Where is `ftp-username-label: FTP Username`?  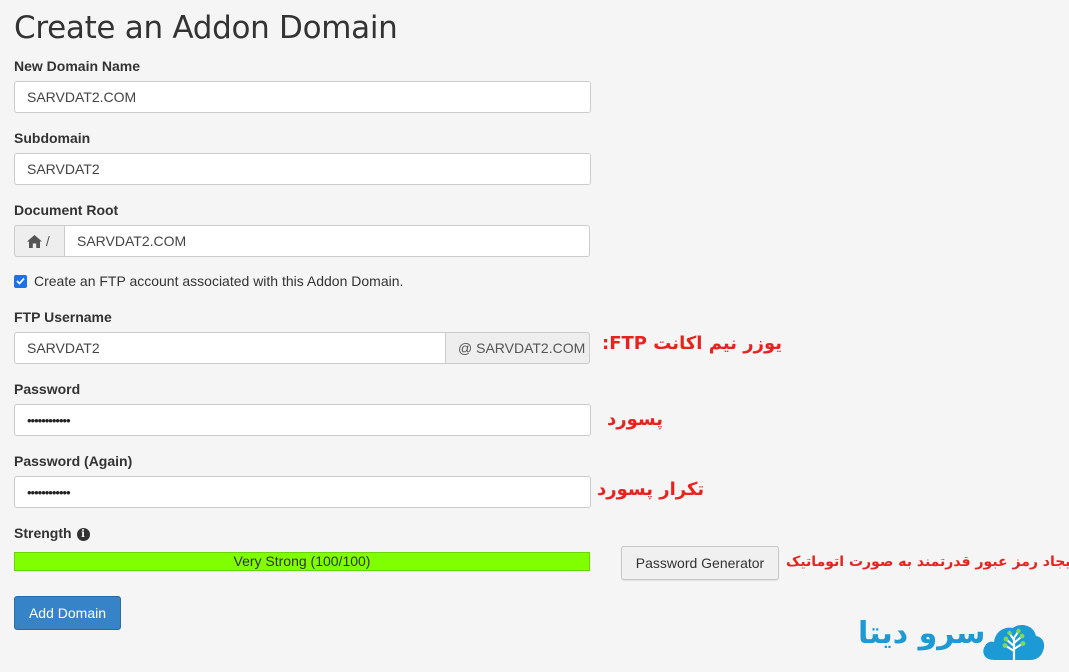
ftp-username-label: FTP Username is located at coordinates (63, 317).